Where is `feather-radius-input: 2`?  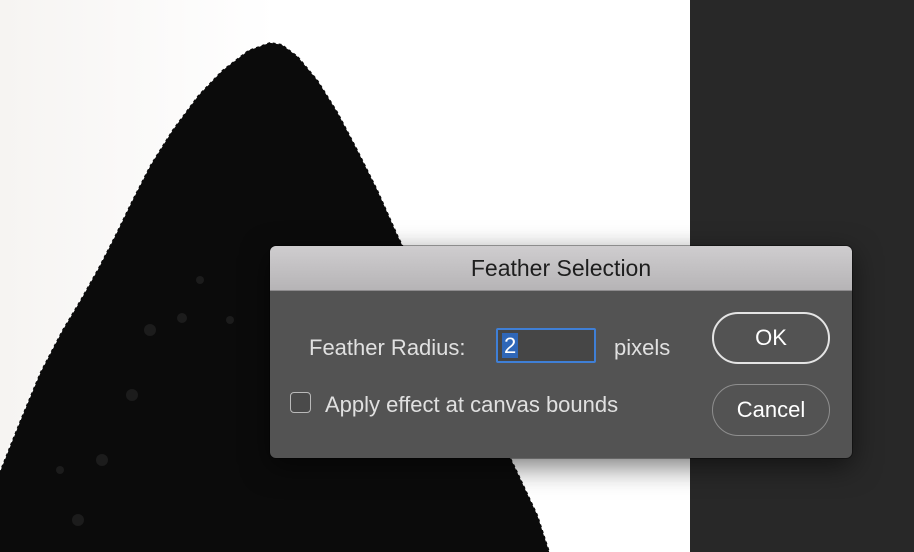
feather-radius-input: 2 is located at coordinates (546, 345).